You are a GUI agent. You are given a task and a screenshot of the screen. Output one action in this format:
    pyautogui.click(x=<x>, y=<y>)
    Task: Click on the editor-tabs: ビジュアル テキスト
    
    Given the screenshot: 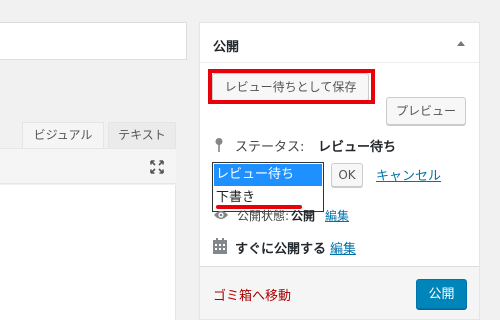 What is the action you would take?
    pyautogui.click(x=88, y=135)
    